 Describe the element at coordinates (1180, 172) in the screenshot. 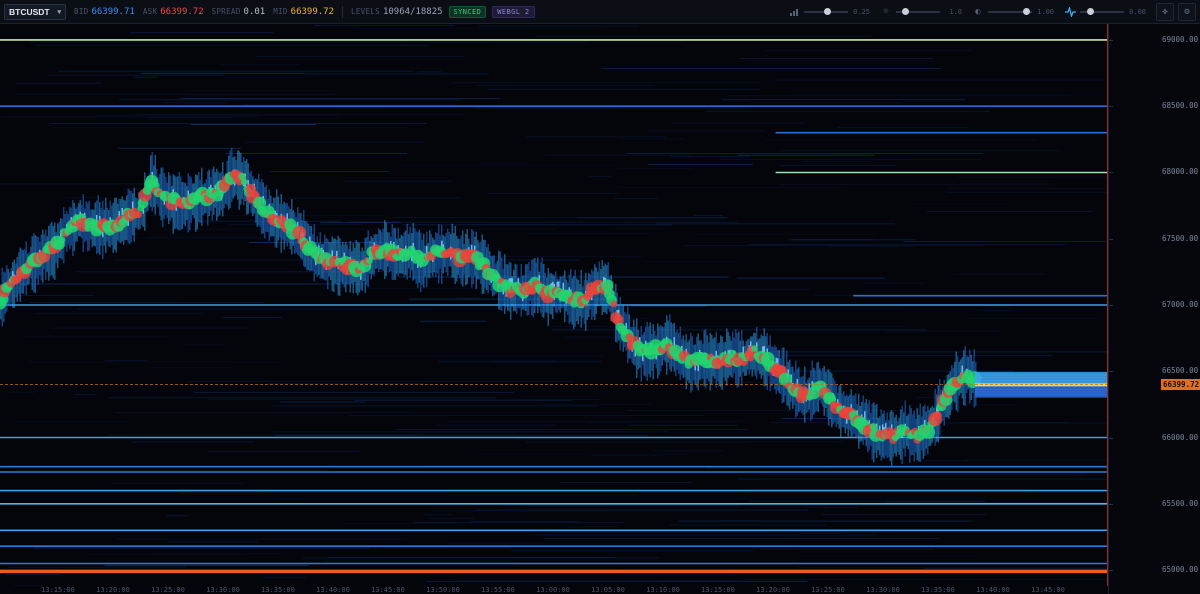

I see `price-tick-label: 68000.00` at that location.